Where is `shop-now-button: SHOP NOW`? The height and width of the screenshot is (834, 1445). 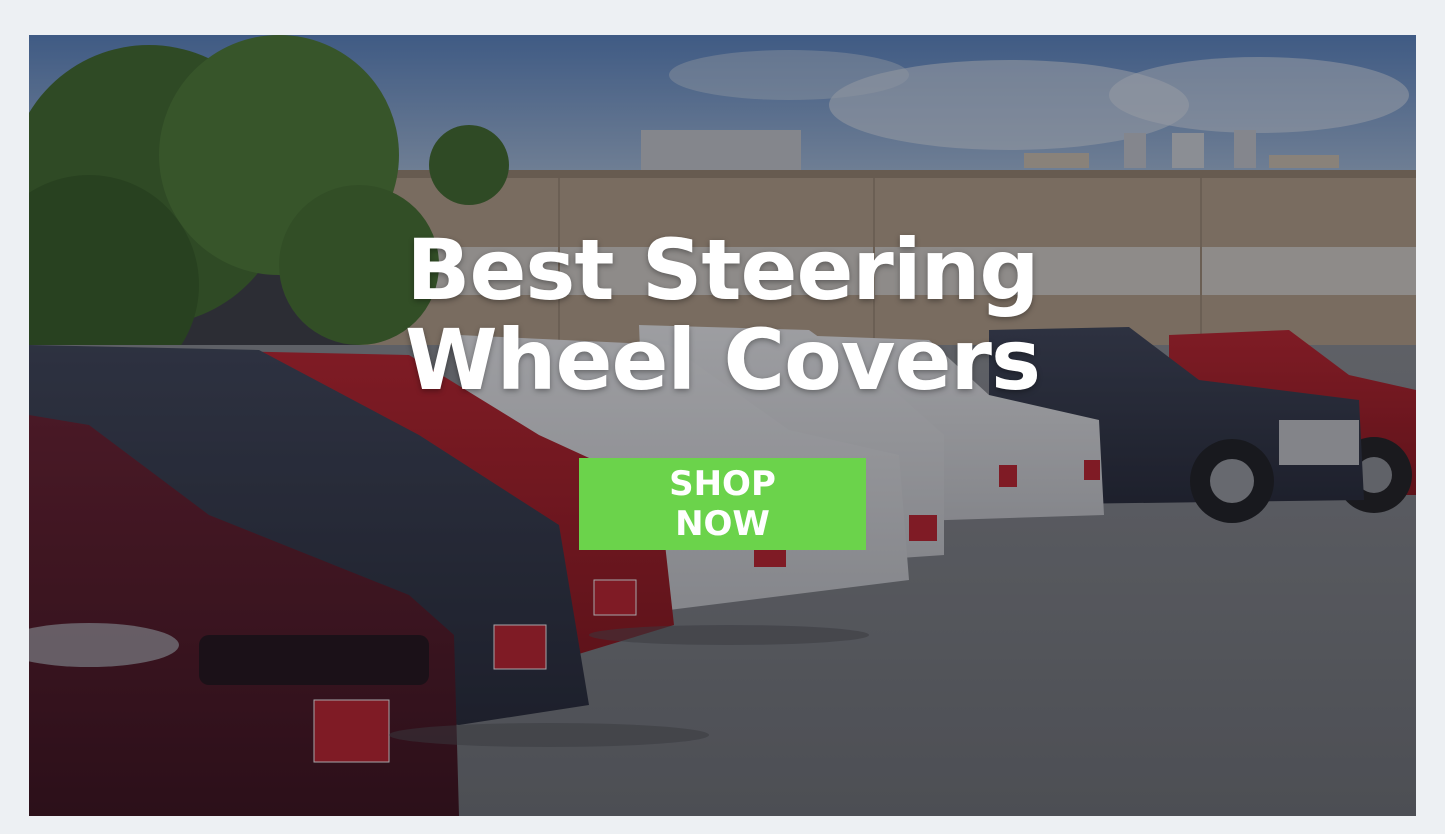
shop-now-button: SHOP NOW is located at coordinates (722, 504).